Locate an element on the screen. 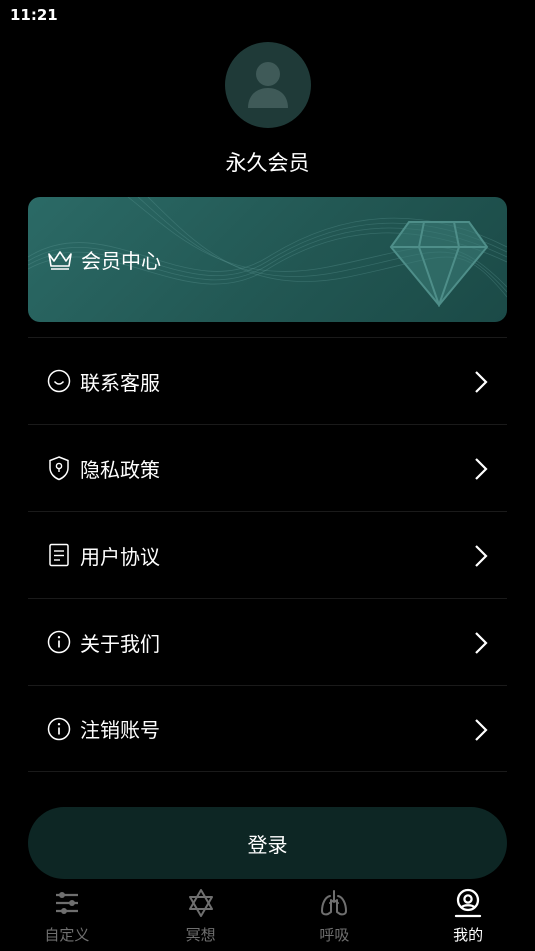 This screenshot has height=951, width=535. menu-item-delete-account: 注销账号 is located at coordinates (267, 728).